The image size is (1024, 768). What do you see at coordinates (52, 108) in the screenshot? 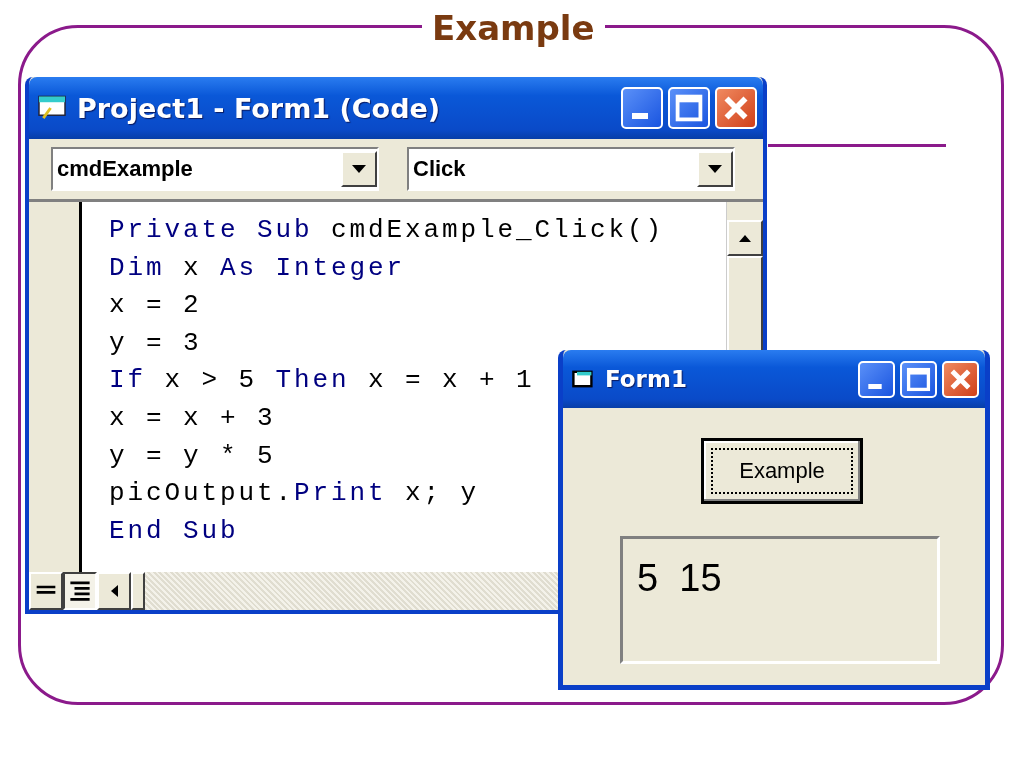
I see `code-window-icon` at bounding box center [52, 108].